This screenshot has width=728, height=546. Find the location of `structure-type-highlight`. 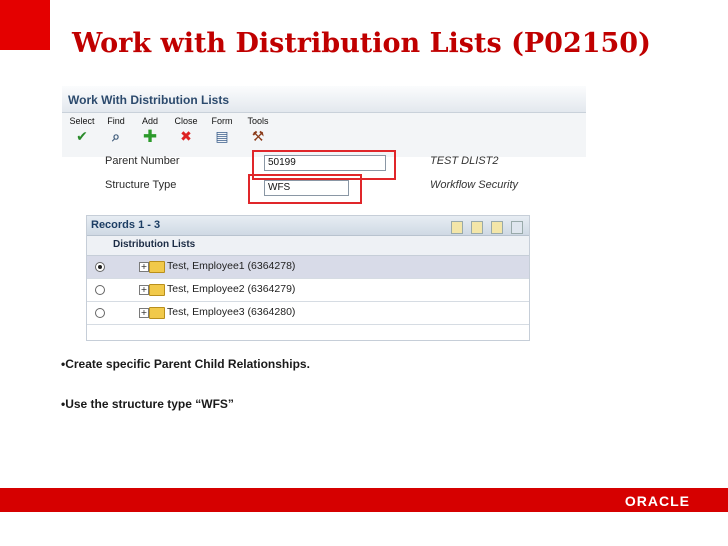

structure-type-highlight is located at coordinates (305, 189).